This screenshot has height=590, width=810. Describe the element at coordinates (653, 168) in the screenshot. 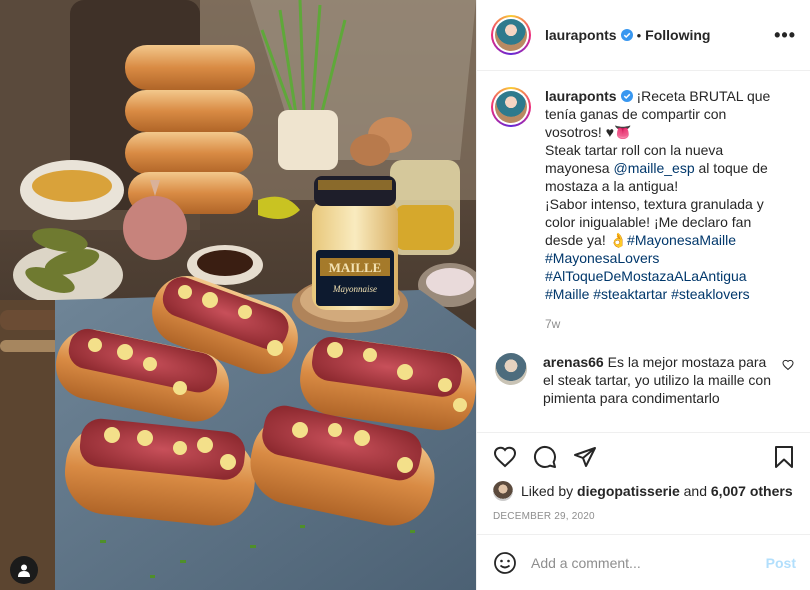

I see `mention-link: @maille_esp` at that location.